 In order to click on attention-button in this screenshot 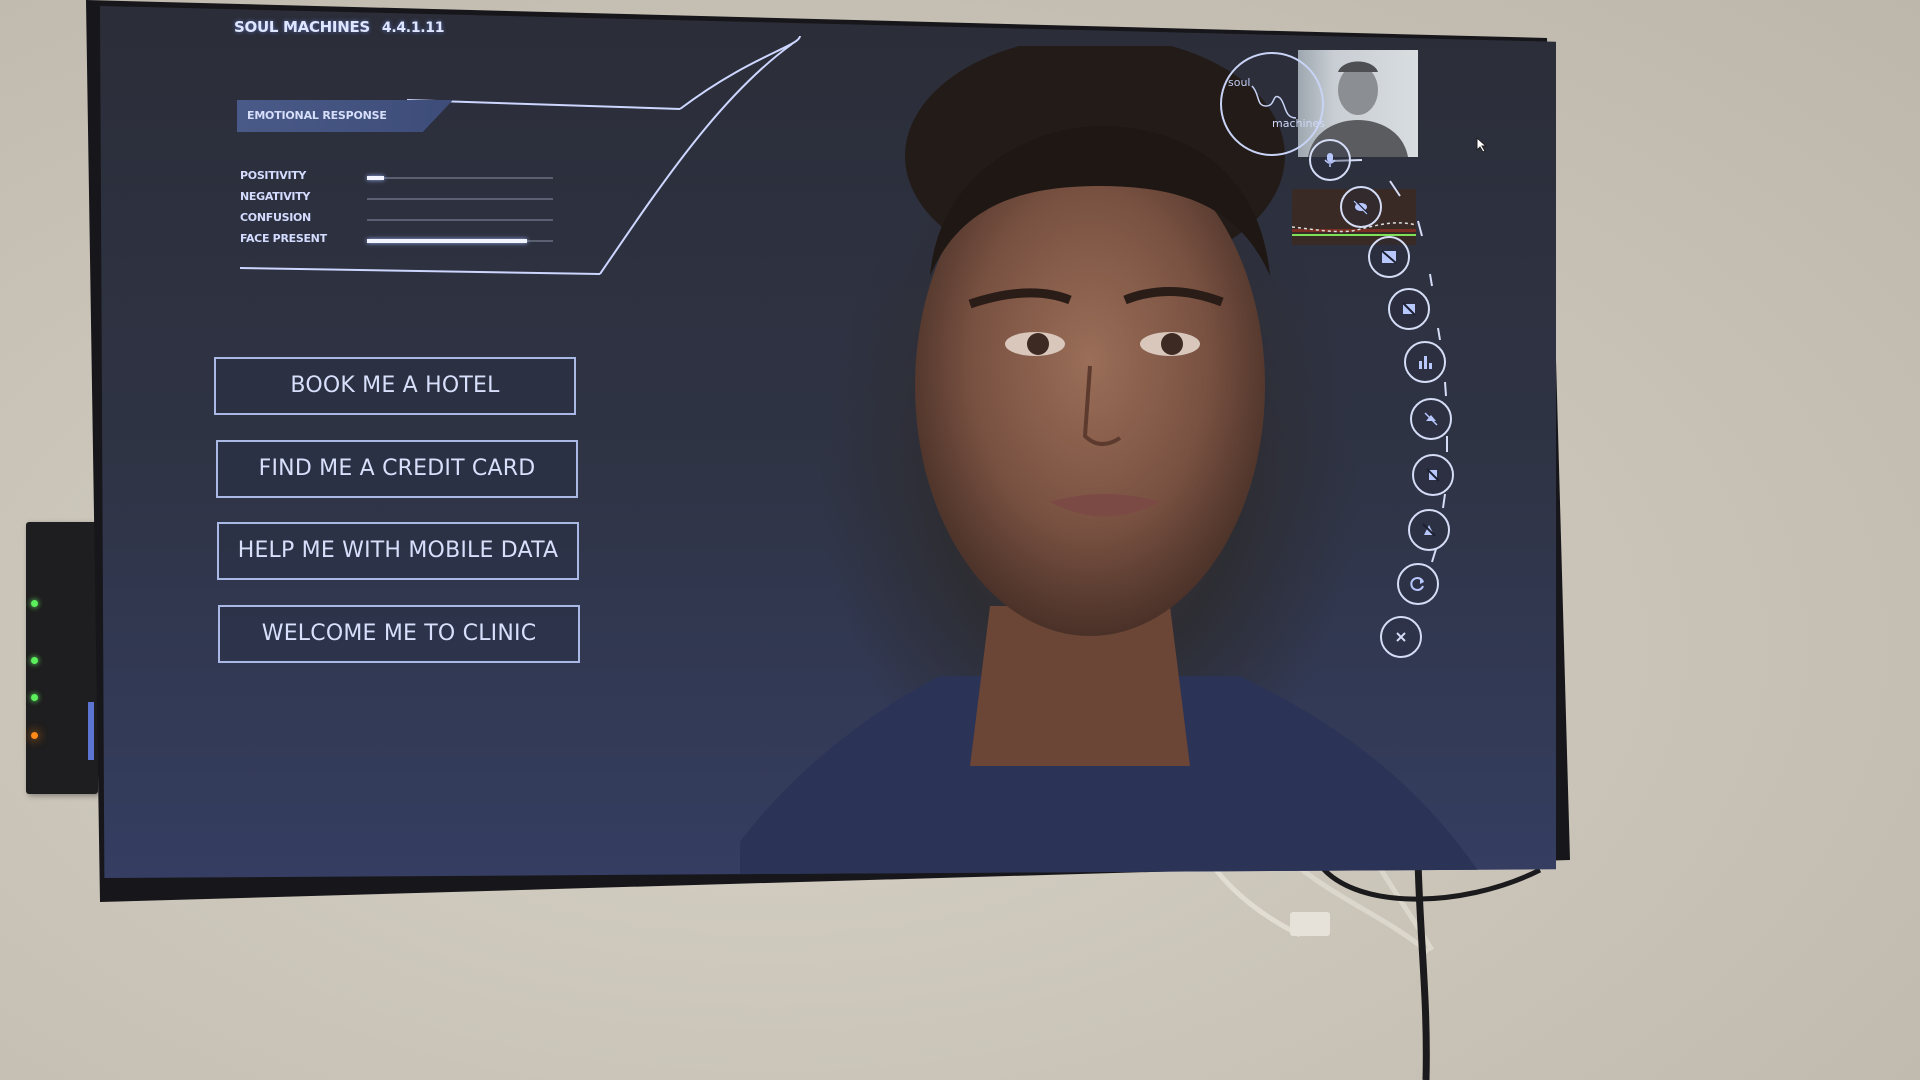, I will do `click(1429, 530)`.